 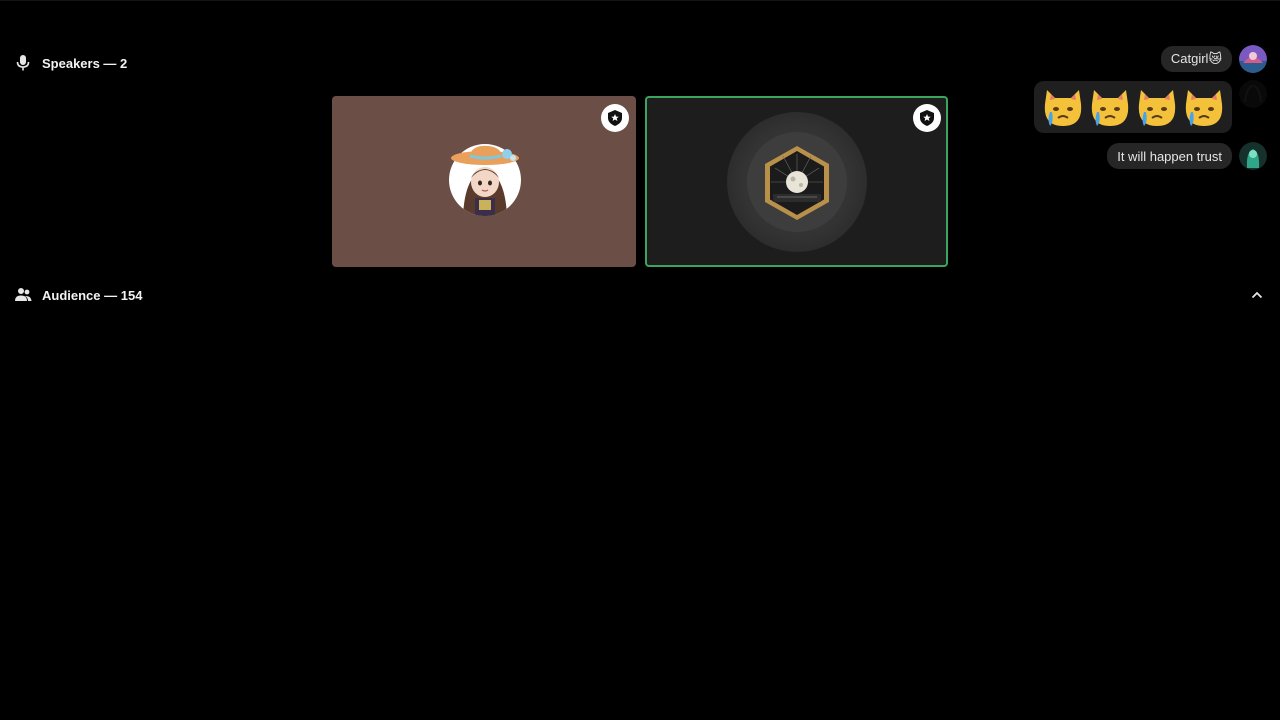 I want to click on top-divider, so click(x=640, y=0).